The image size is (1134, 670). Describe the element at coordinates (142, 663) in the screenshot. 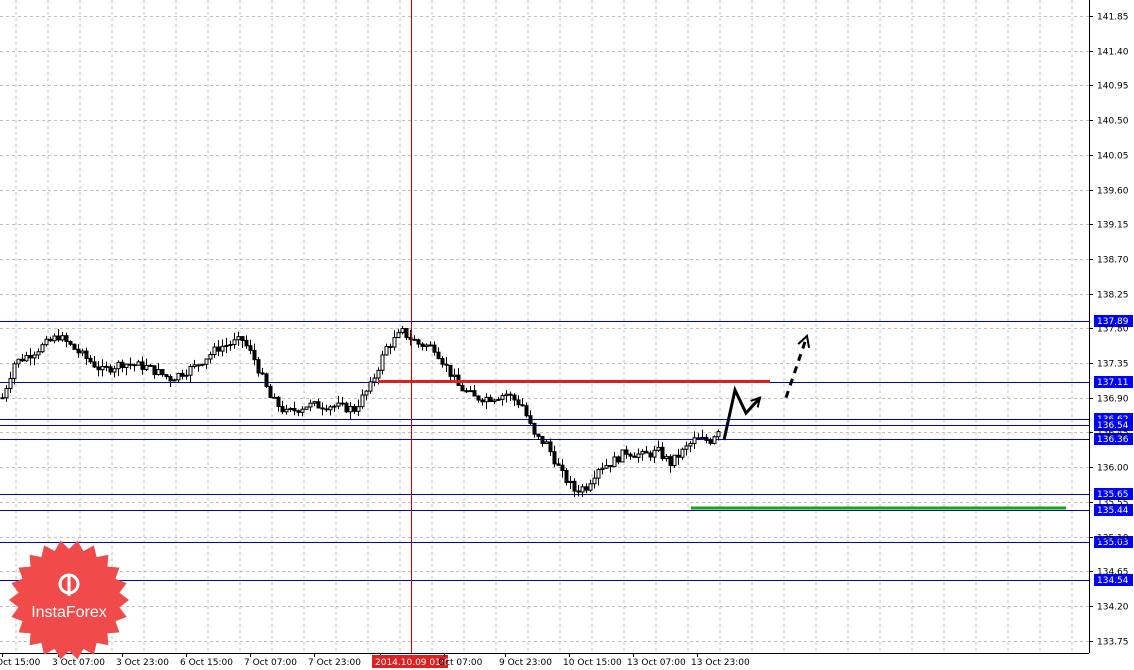

I see `x-tick-label: 3 Oct 23:00` at that location.